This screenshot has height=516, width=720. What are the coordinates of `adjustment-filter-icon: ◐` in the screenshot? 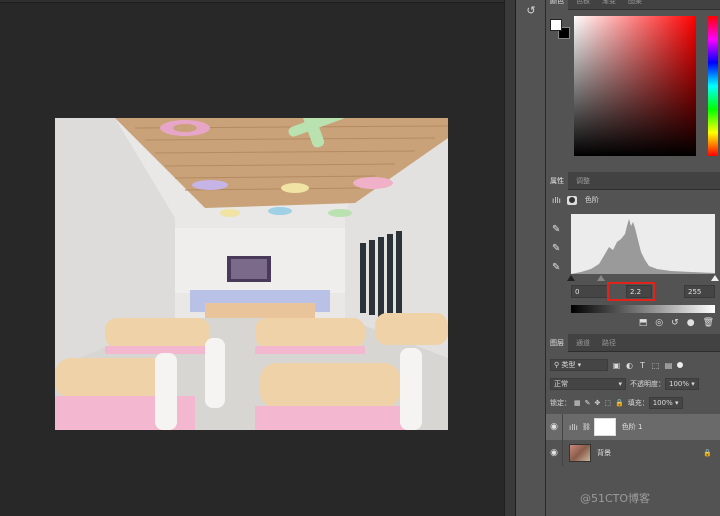 It's located at (629, 365).